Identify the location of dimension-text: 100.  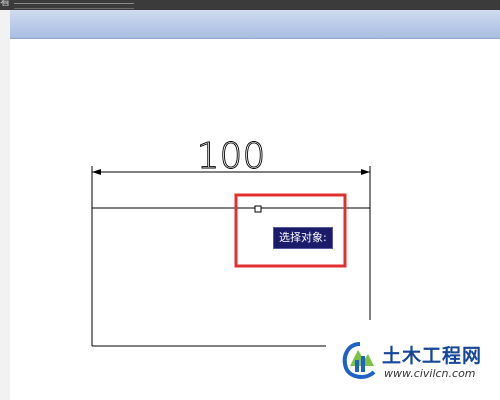
(231, 157).